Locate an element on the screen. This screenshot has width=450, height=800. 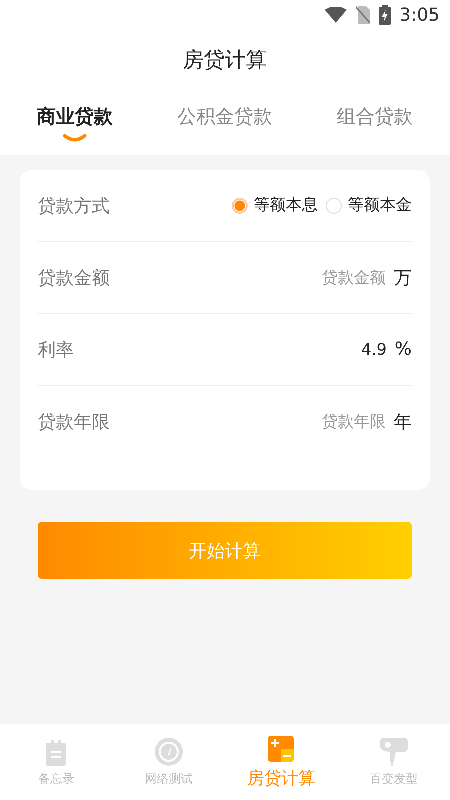
field-label: 贷款金额 is located at coordinates (74, 278).